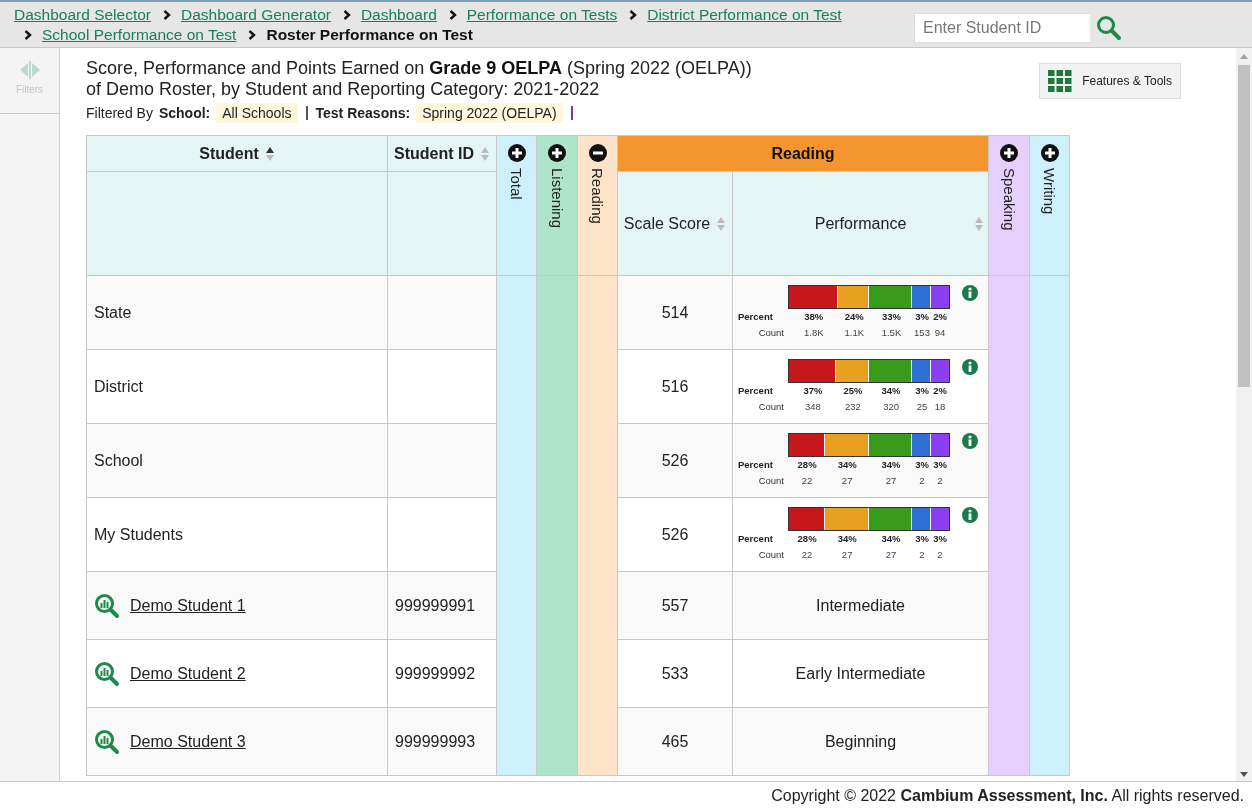 Image resolution: width=1252 pixels, height=809 pixels. What do you see at coordinates (854, 332) in the screenshot?
I see `count-value: 1.1K` at bounding box center [854, 332].